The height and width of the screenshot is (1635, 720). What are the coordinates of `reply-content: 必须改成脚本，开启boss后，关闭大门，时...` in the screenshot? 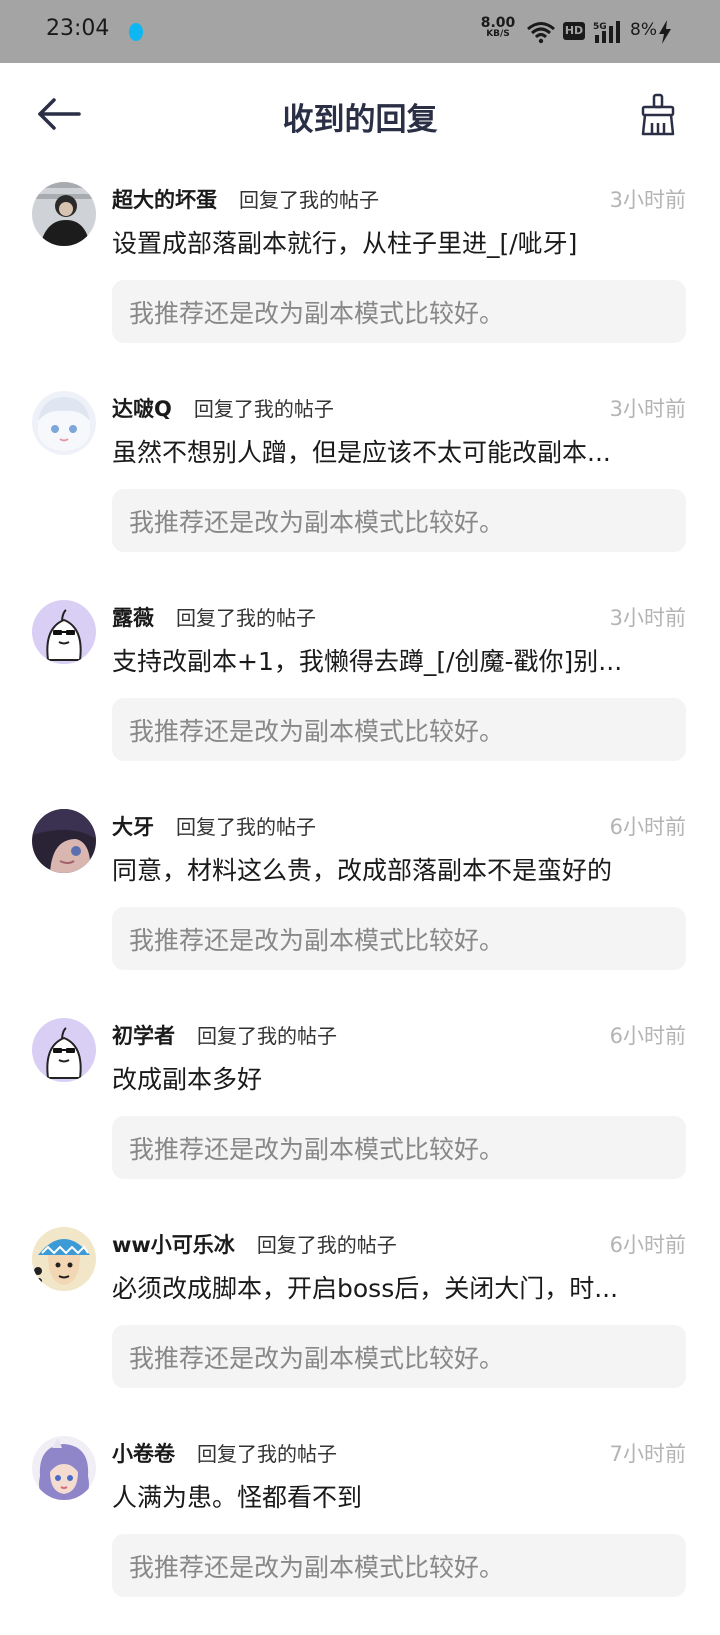 It's located at (397, 1287).